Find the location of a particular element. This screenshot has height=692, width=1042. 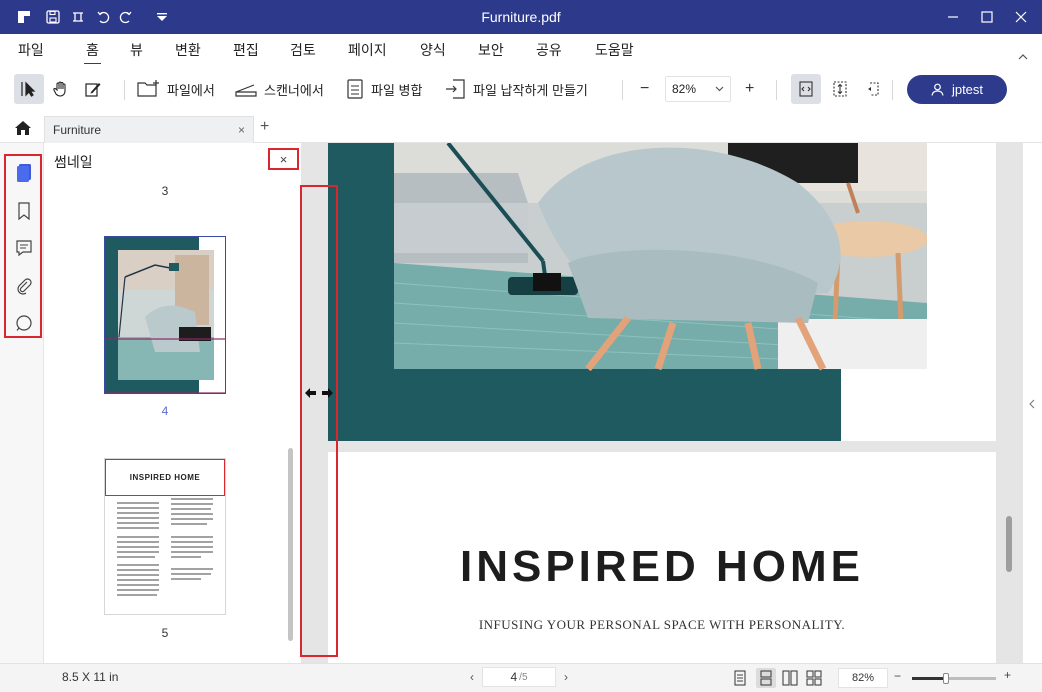

close-tab-icon: × is located at coordinates (241, 130).